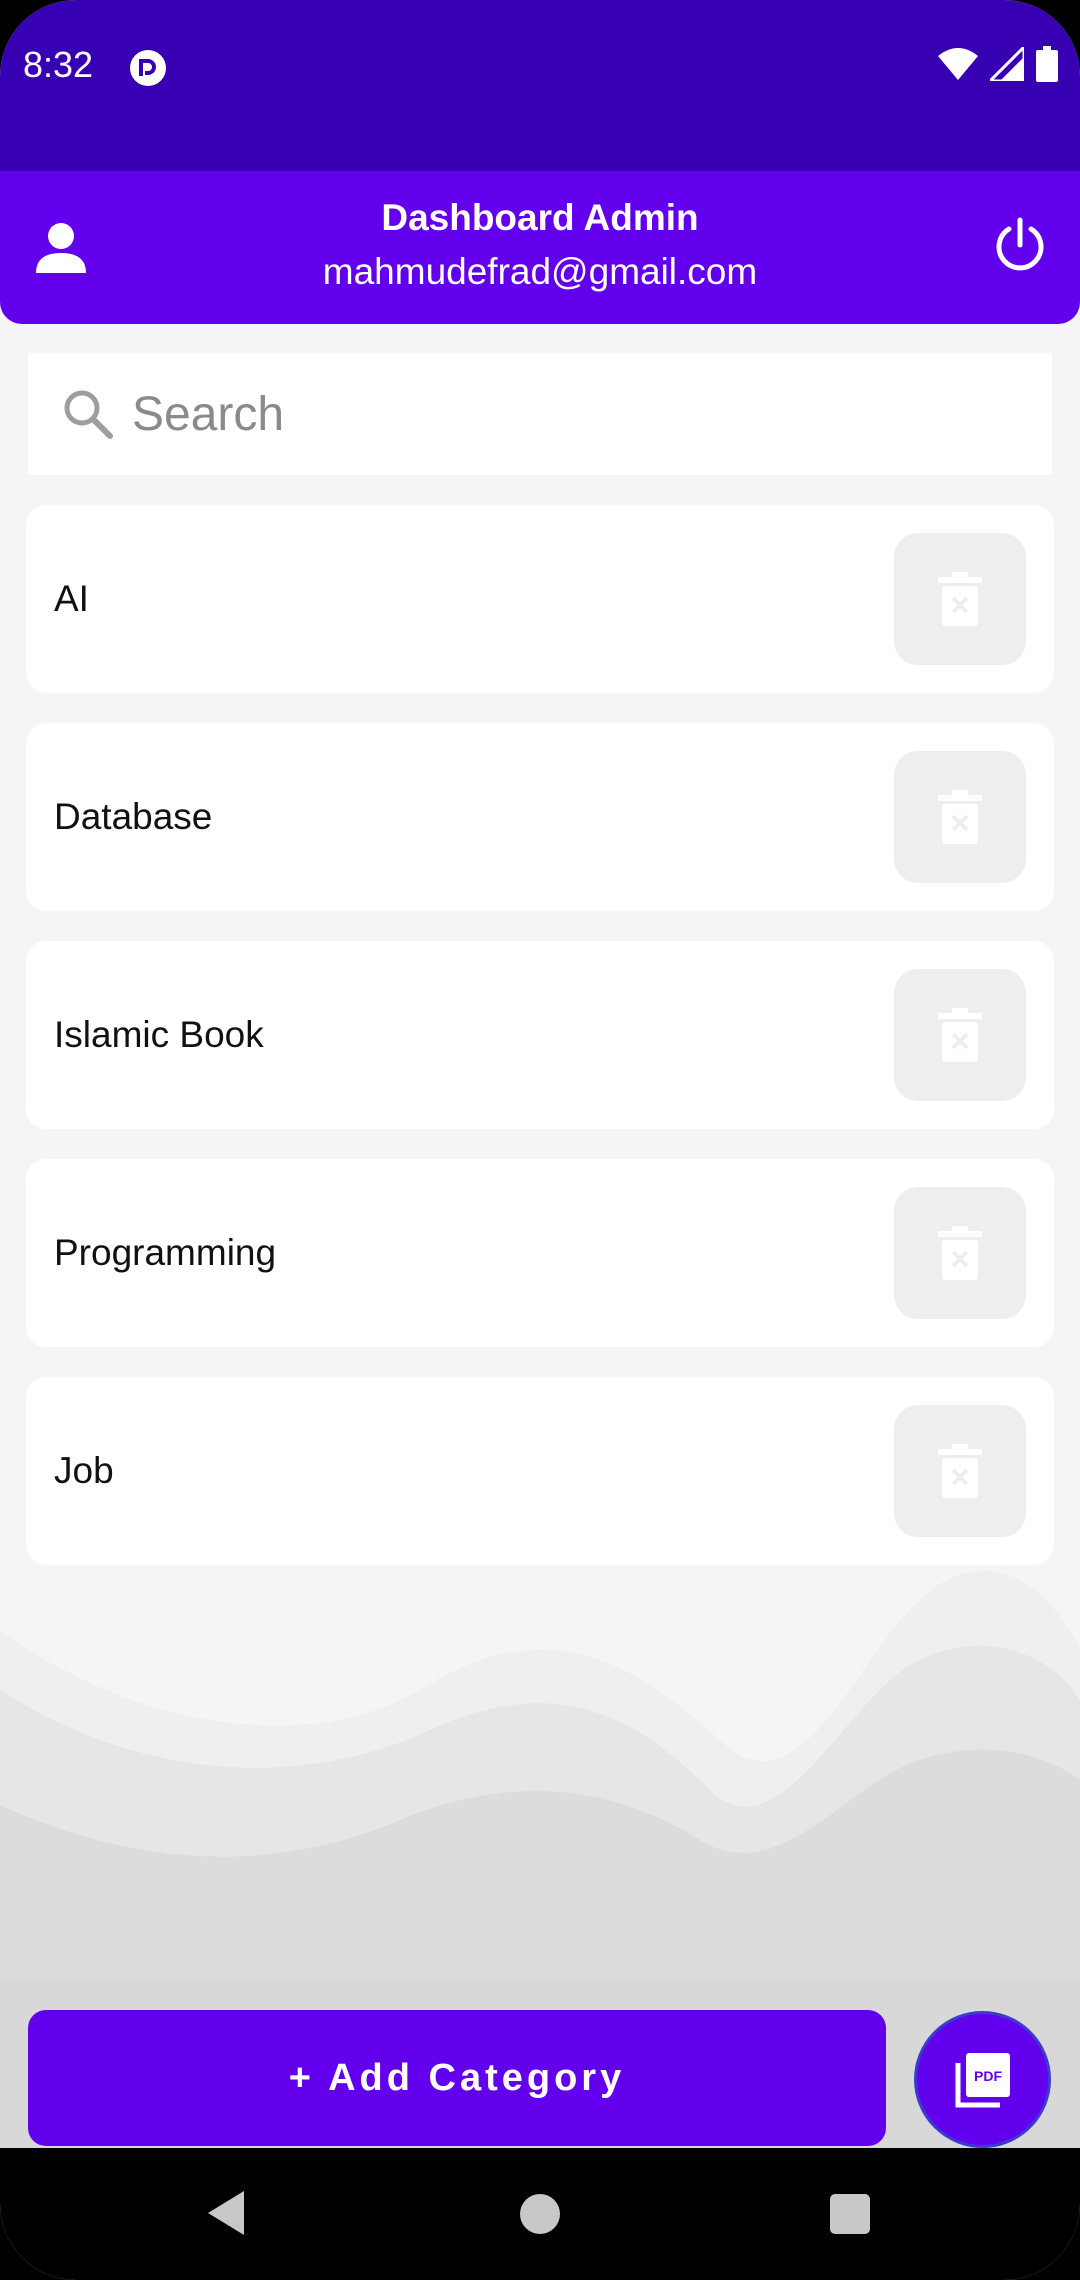 The height and width of the screenshot is (2280, 1080). What do you see at coordinates (540, 599) in the screenshot?
I see `list-item: AI` at bounding box center [540, 599].